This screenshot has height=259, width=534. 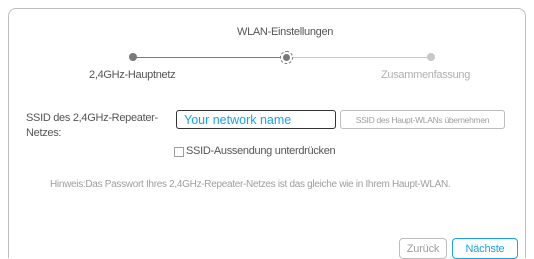 I want to click on next-button: Nächste, so click(x=485, y=248).